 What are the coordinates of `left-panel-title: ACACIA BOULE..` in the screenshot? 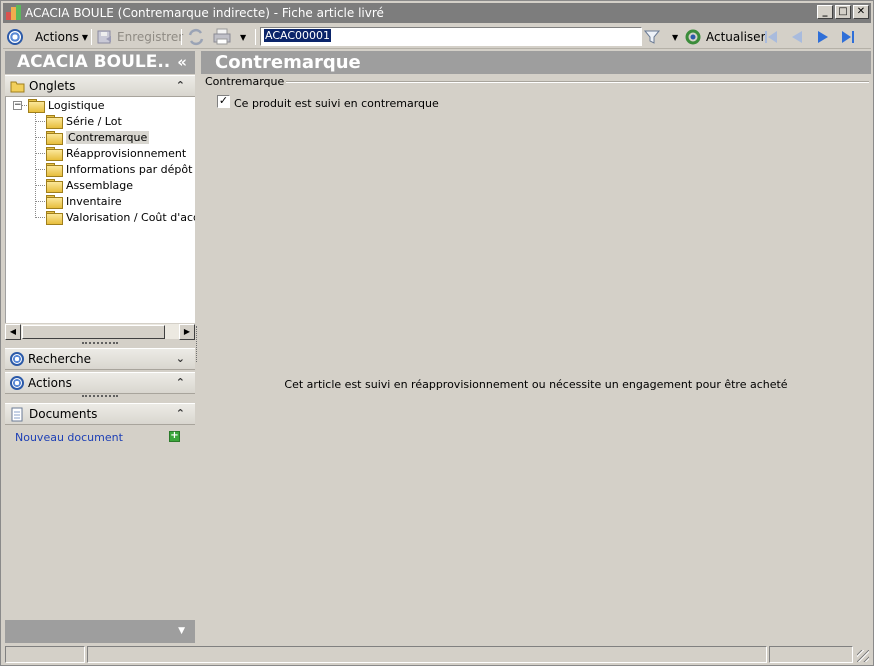 It's located at (94, 62).